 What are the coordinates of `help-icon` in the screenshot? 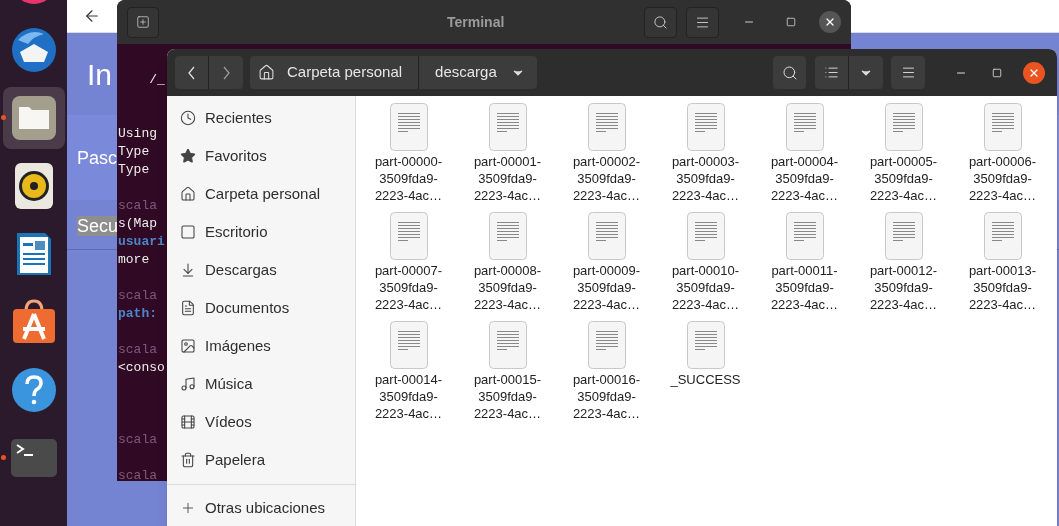 It's located at (33, 390).